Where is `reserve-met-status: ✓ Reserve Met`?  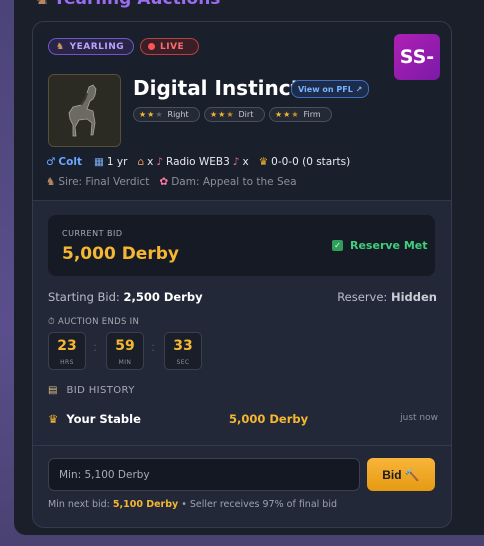
reserve-met-status: ✓ Reserve Met is located at coordinates (380, 245).